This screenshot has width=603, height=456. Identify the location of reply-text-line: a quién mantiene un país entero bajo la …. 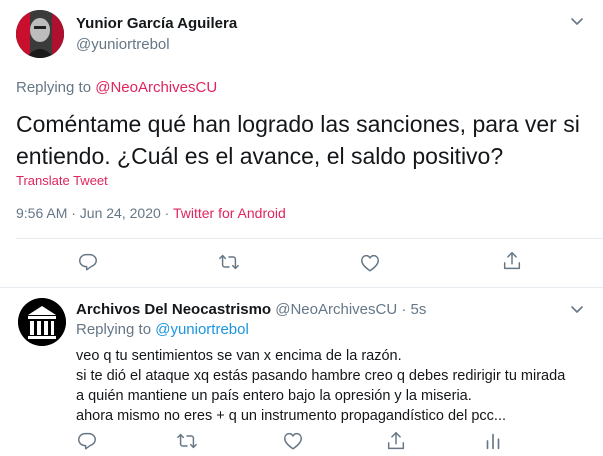
(274, 396).